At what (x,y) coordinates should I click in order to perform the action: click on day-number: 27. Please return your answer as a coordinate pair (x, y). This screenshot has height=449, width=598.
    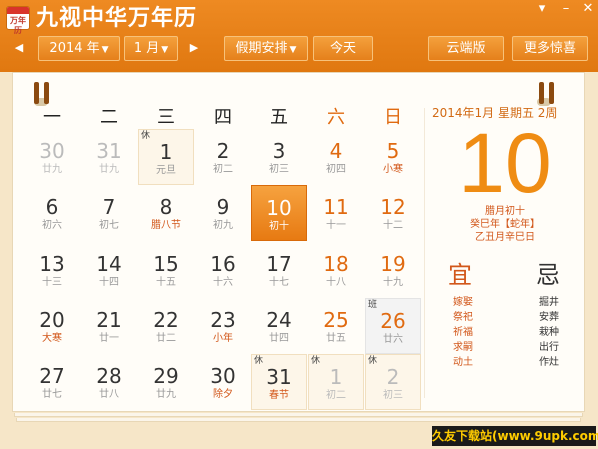
    Looking at the image, I should click on (52, 376).